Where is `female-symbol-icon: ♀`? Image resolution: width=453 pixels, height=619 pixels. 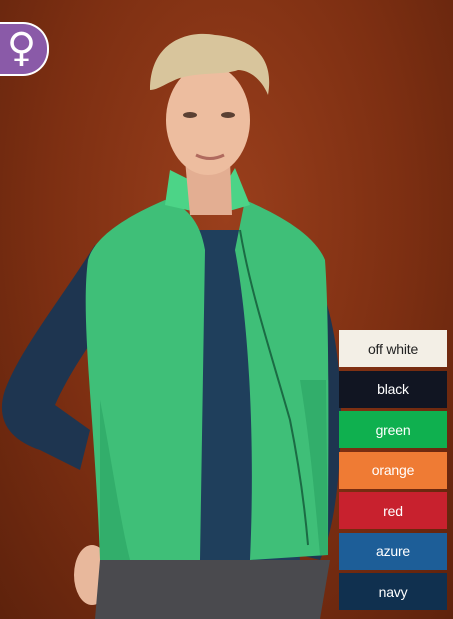 female-symbol-icon: ♀ is located at coordinates (24, 49).